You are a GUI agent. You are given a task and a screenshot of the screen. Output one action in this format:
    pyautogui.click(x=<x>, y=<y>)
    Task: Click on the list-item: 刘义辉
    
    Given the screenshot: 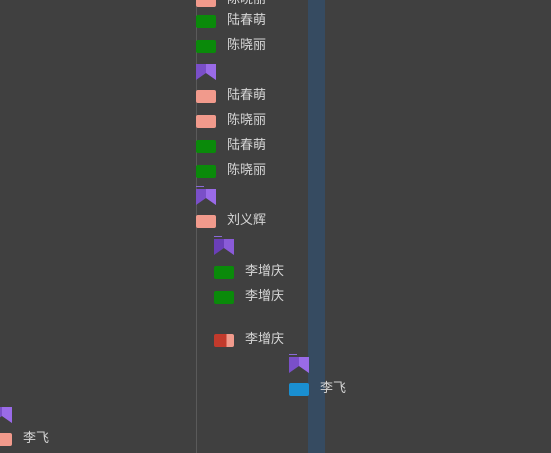 What is the action you would take?
    pyautogui.click(x=231, y=221)
    